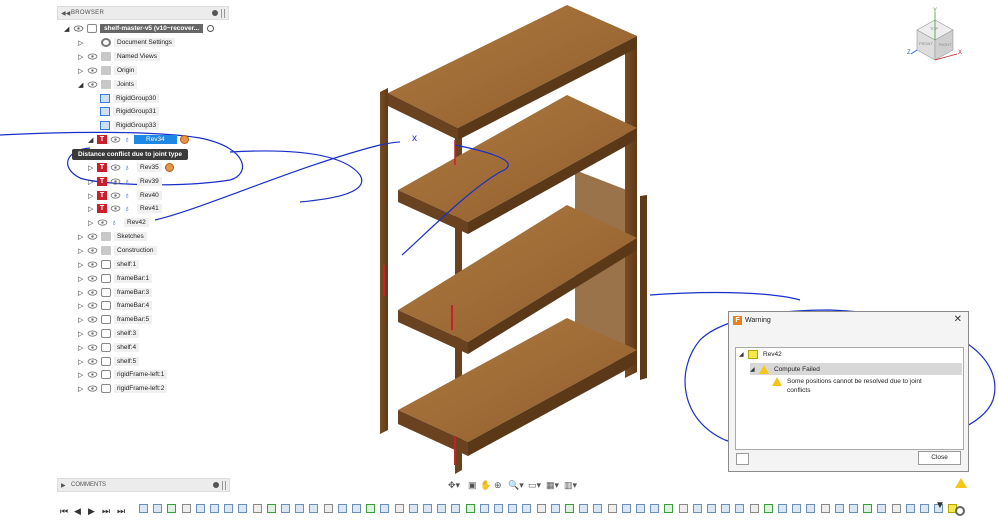 This screenshot has height=524, width=998. I want to click on comments-divider-icon, so click(224, 485).